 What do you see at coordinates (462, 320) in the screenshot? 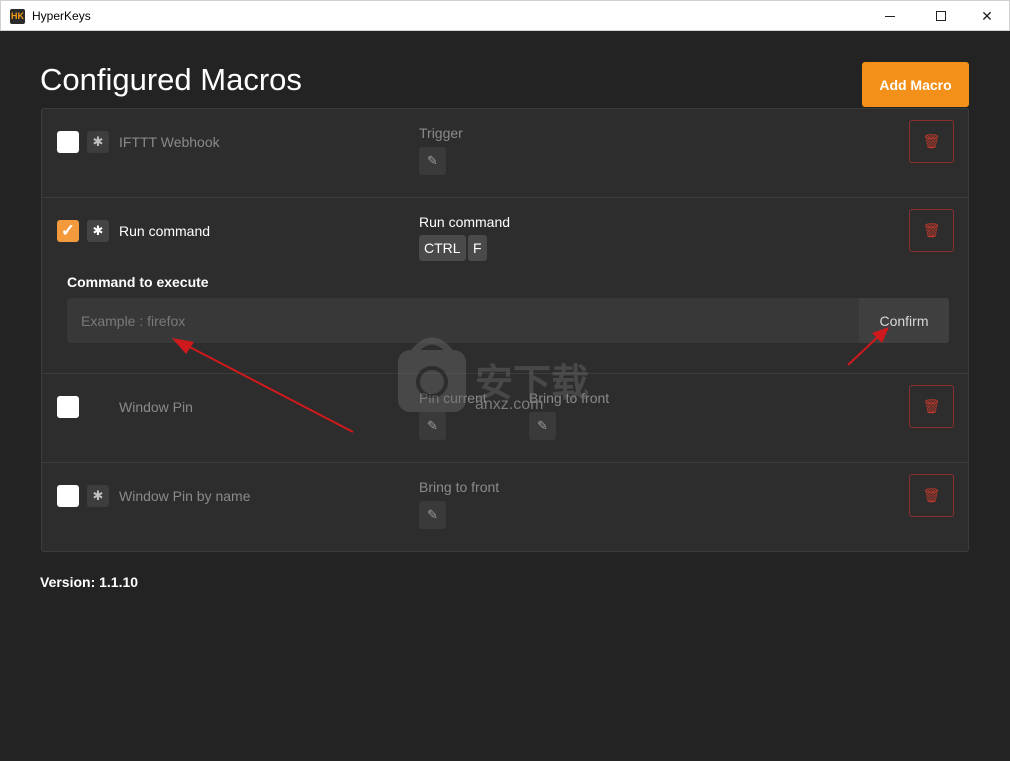
I see `command-input` at bounding box center [462, 320].